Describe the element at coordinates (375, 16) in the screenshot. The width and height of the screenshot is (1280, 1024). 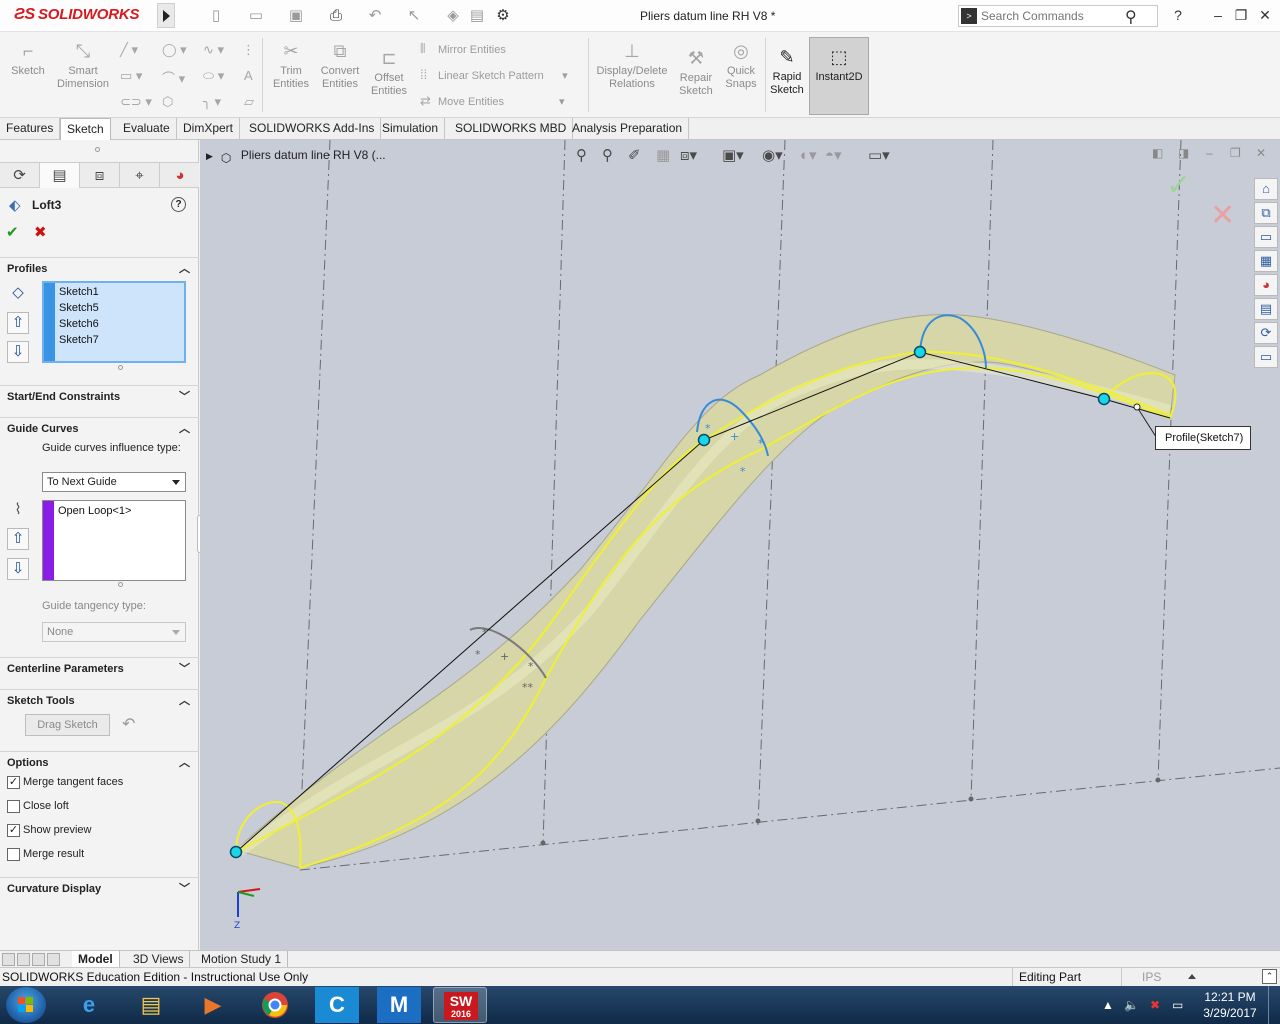
I see `undo-icon: ↶` at that location.